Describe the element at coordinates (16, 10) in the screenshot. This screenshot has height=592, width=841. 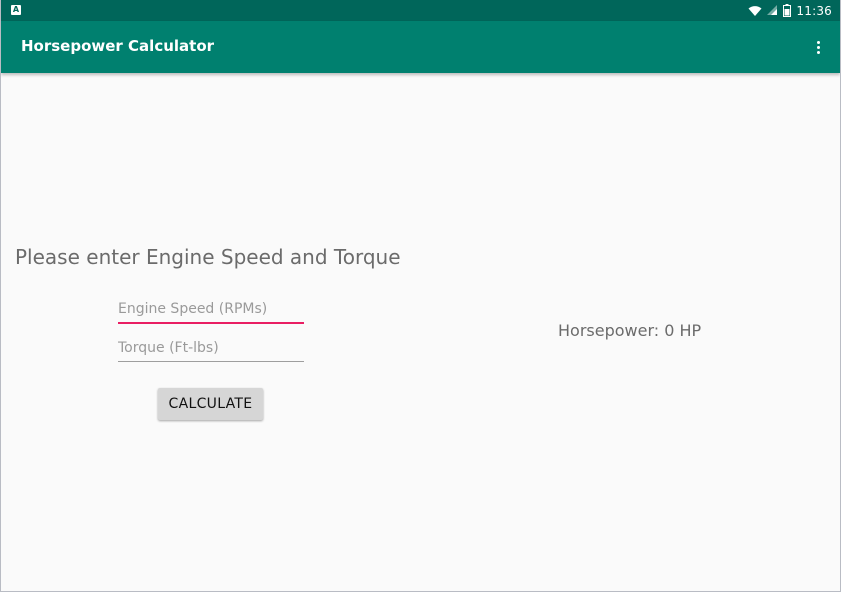
I see `a-notification-icon: A` at that location.